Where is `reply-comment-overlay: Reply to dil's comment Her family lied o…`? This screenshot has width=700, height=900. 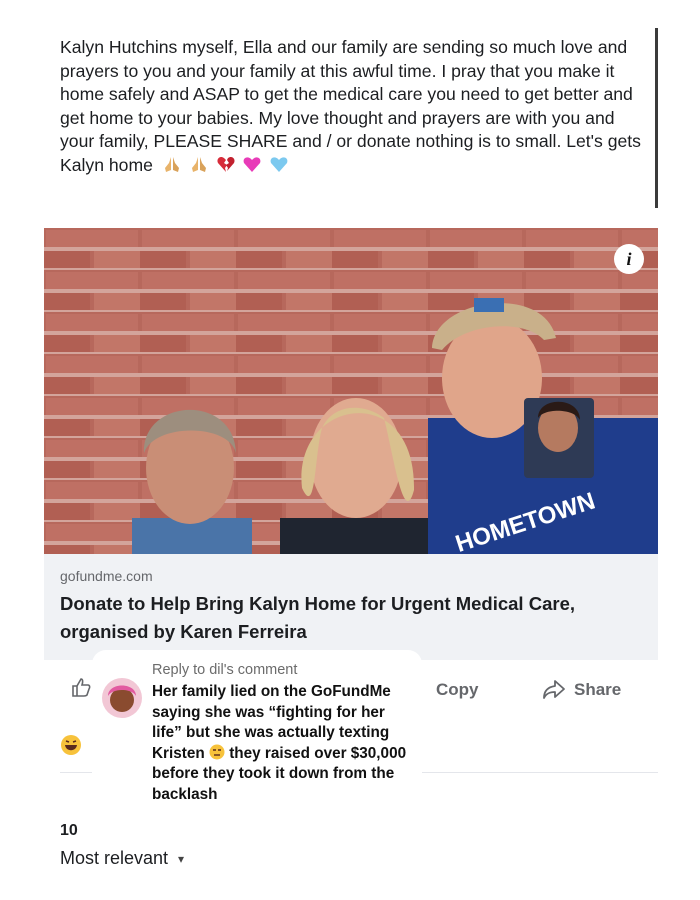
reply-comment-overlay: Reply to dil's comment Her family lied o… is located at coordinates (257, 745).